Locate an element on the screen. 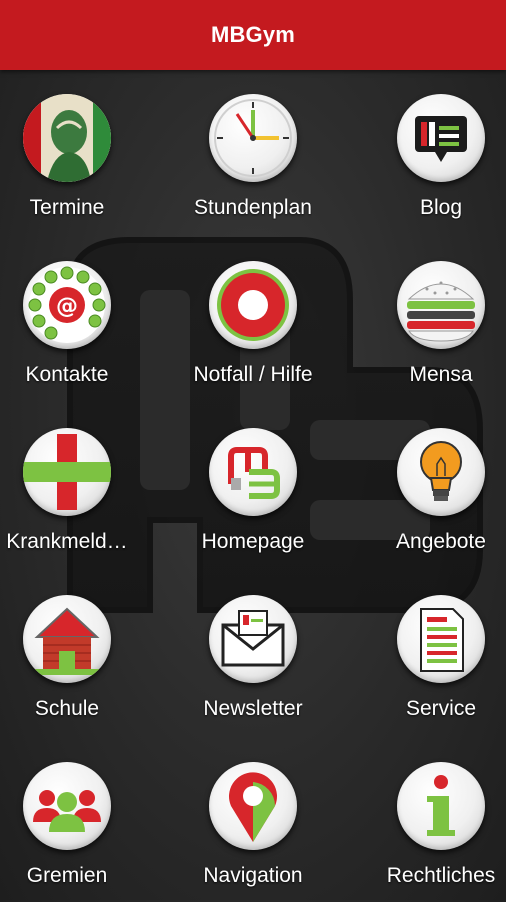  tile-newsletter: Newsletter is located at coordinates (253, 665).